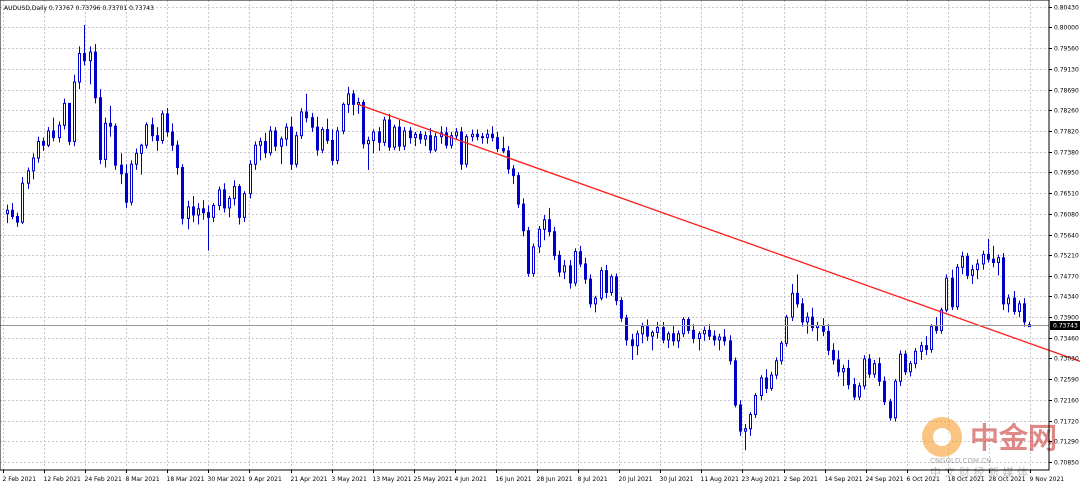 Image resolution: width=1080 pixels, height=493 pixels. I want to click on x-tick-label: 16 Jun 2021, so click(514, 479).